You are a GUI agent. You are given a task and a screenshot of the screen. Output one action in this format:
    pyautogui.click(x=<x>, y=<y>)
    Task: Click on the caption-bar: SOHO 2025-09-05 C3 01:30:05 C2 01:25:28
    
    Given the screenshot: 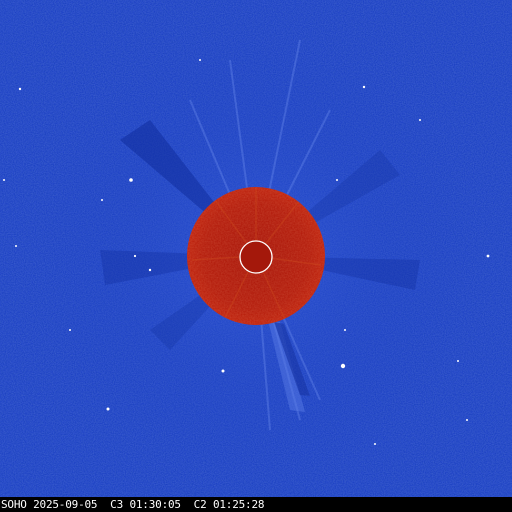 What is the action you would take?
    pyautogui.click(x=256, y=504)
    